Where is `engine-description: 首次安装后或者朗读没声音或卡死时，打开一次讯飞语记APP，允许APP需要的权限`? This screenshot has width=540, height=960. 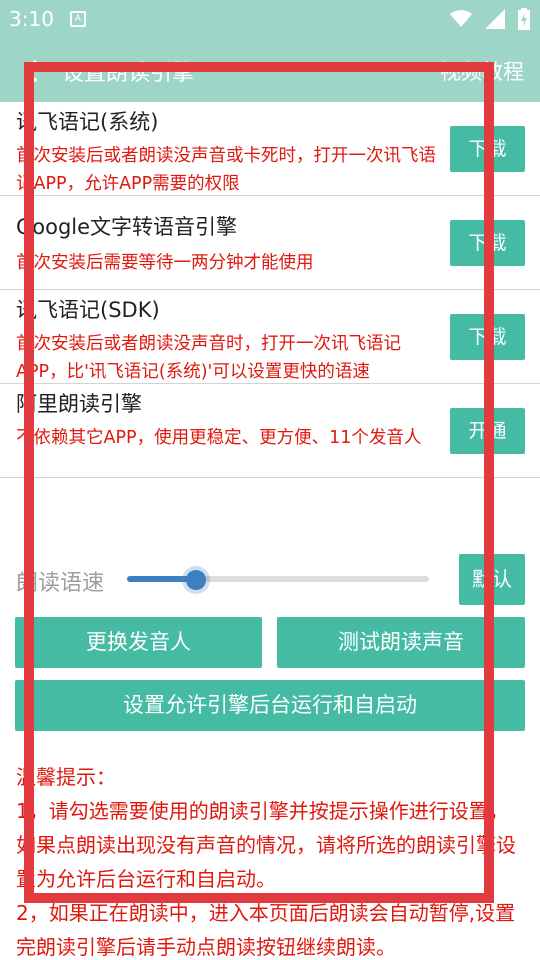
engine-description: 首次安装后或者朗读没声音或卡死时，打开一次讯飞语记APP，允许APP需要的权限 is located at coordinates (226, 170).